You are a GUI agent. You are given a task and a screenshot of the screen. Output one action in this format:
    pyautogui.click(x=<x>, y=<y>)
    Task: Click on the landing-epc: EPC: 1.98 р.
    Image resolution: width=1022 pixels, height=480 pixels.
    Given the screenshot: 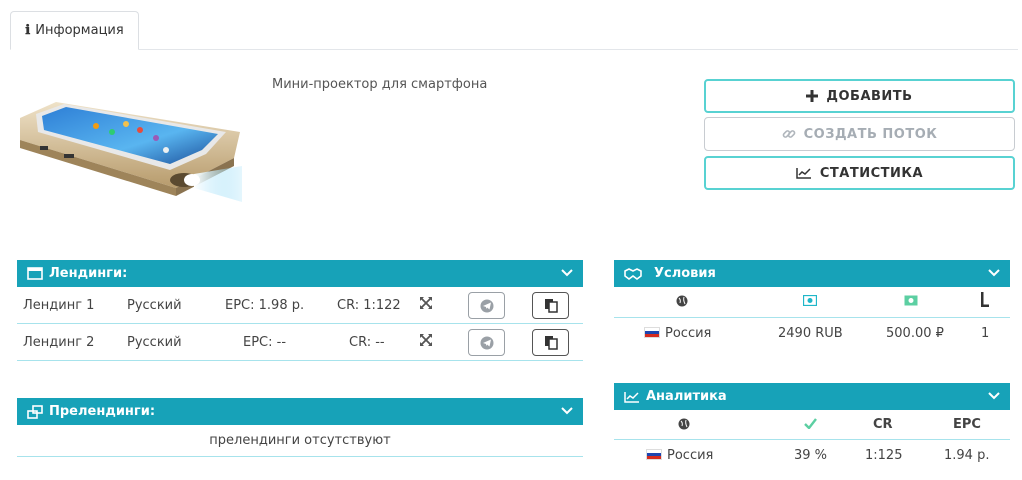 What is the action you would take?
    pyautogui.click(x=265, y=305)
    